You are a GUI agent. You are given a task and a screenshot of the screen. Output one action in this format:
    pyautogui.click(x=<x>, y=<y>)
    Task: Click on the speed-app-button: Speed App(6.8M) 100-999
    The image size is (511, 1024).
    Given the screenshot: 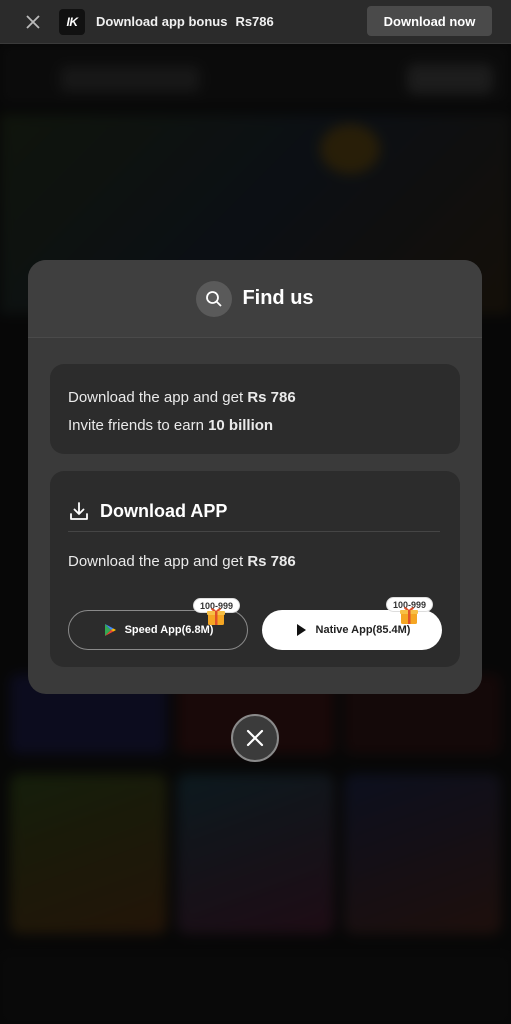 What is the action you would take?
    pyautogui.click(x=158, y=624)
    